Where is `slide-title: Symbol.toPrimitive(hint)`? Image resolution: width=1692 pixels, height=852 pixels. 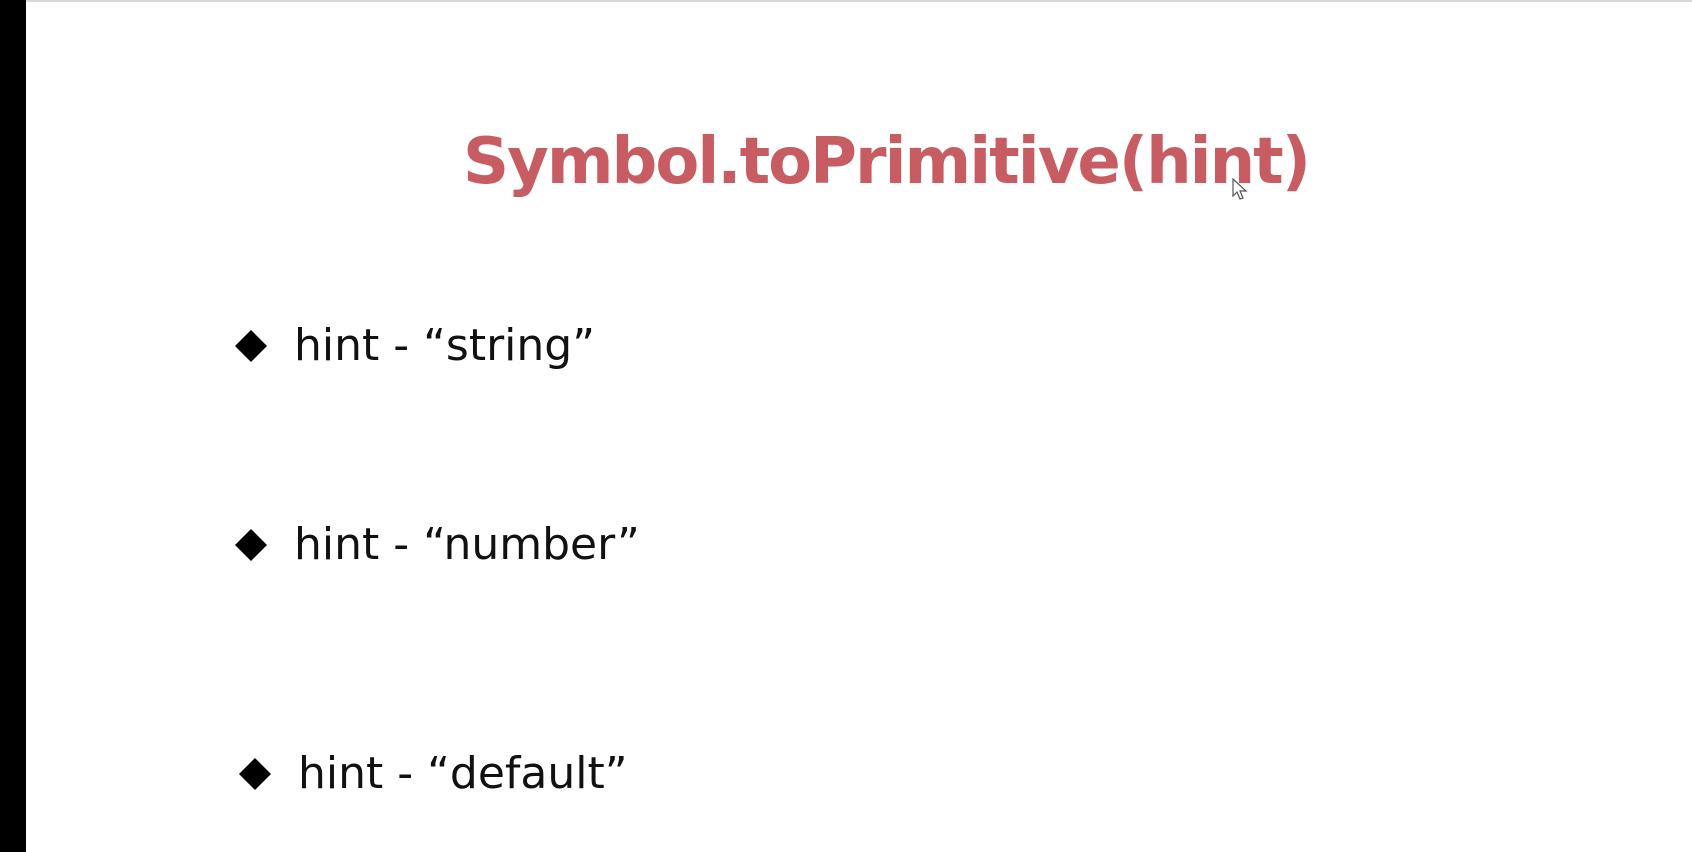
slide-title: Symbol.toPrimitive(hint) is located at coordinates (887, 162).